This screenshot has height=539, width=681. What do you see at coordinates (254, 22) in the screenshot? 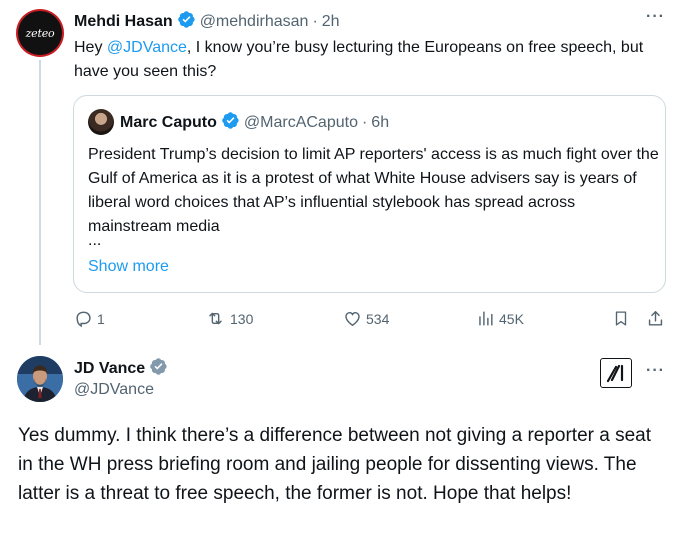
I see `author-handle: @mehdirhasan` at bounding box center [254, 22].